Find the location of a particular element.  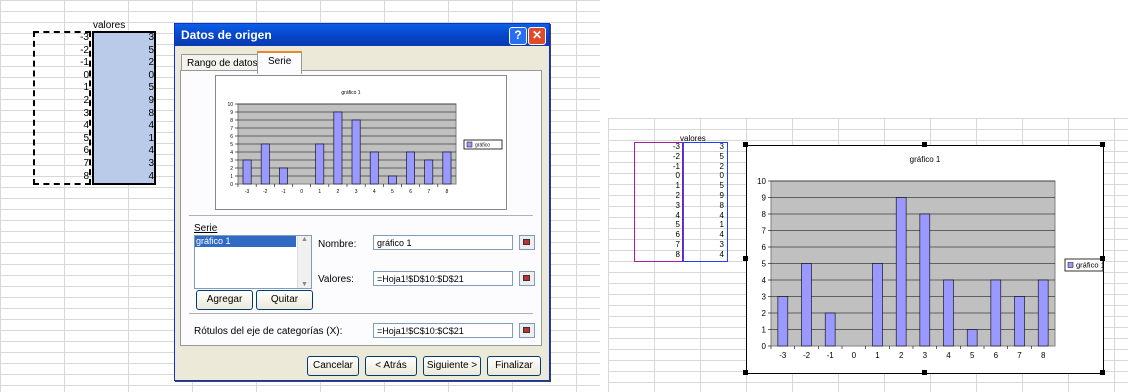

nombre-range-selector-icon is located at coordinates (527, 242).